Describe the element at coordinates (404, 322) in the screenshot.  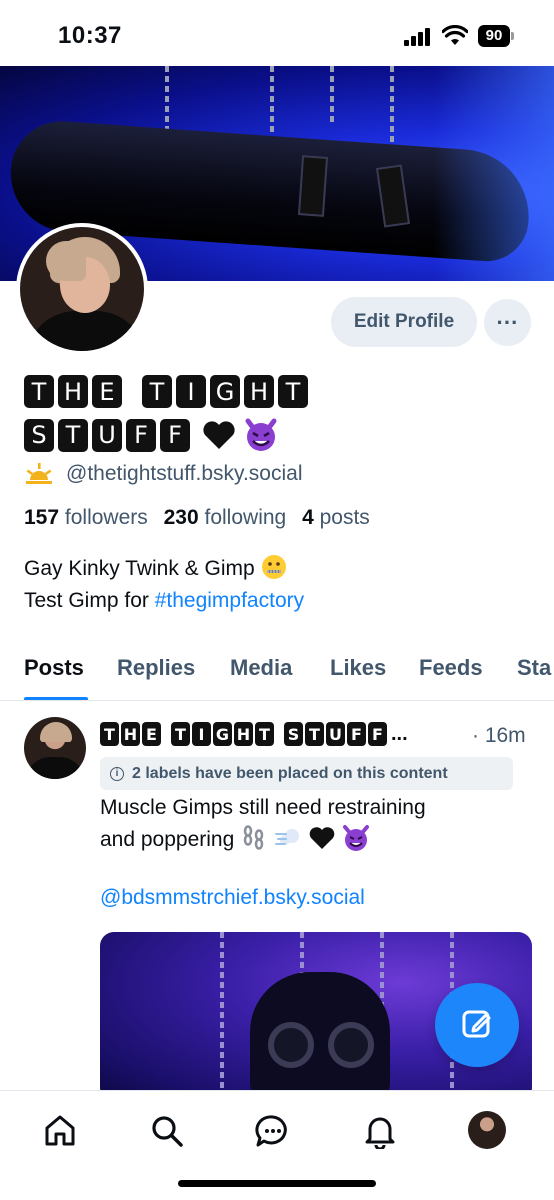
I see `edit-profile-button: Edit Profile` at that location.